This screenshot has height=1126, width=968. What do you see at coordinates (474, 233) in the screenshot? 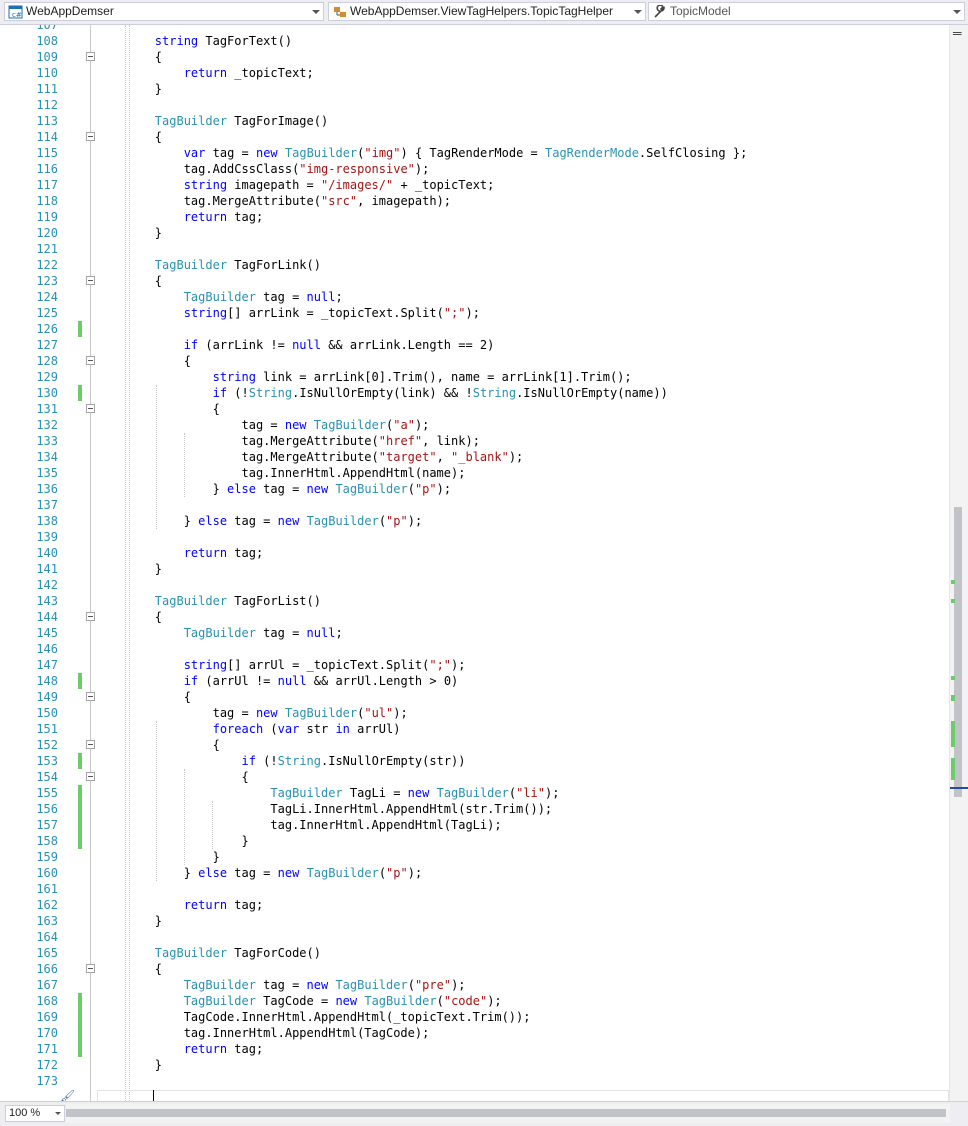
I see `code-line: 120 }` at bounding box center [474, 233].